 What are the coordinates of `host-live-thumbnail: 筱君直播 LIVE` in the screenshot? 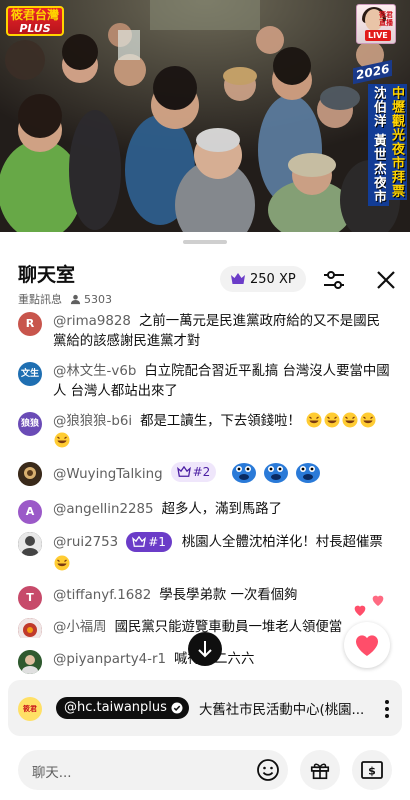 It's located at (376, 24).